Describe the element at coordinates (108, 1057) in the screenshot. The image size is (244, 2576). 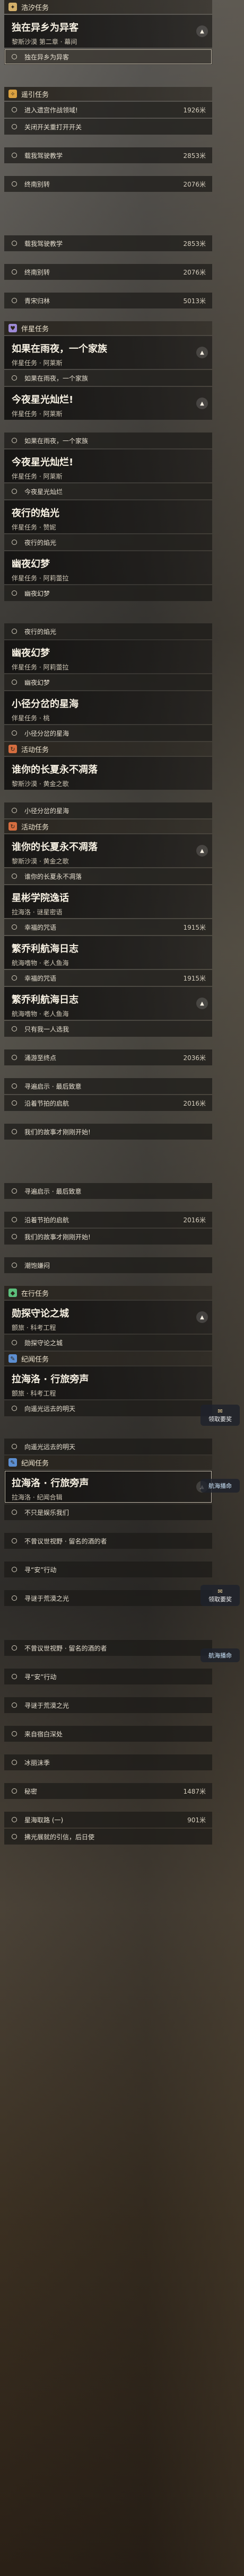
I see `quest-step-row: 涌游至终点 2036米` at that location.